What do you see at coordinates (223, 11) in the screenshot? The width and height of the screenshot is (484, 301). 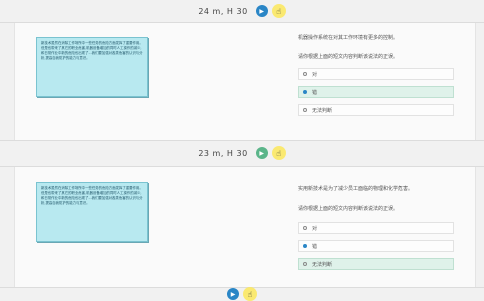 I see `page-counter: 24 m, H 30` at bounding box center [223, 11].